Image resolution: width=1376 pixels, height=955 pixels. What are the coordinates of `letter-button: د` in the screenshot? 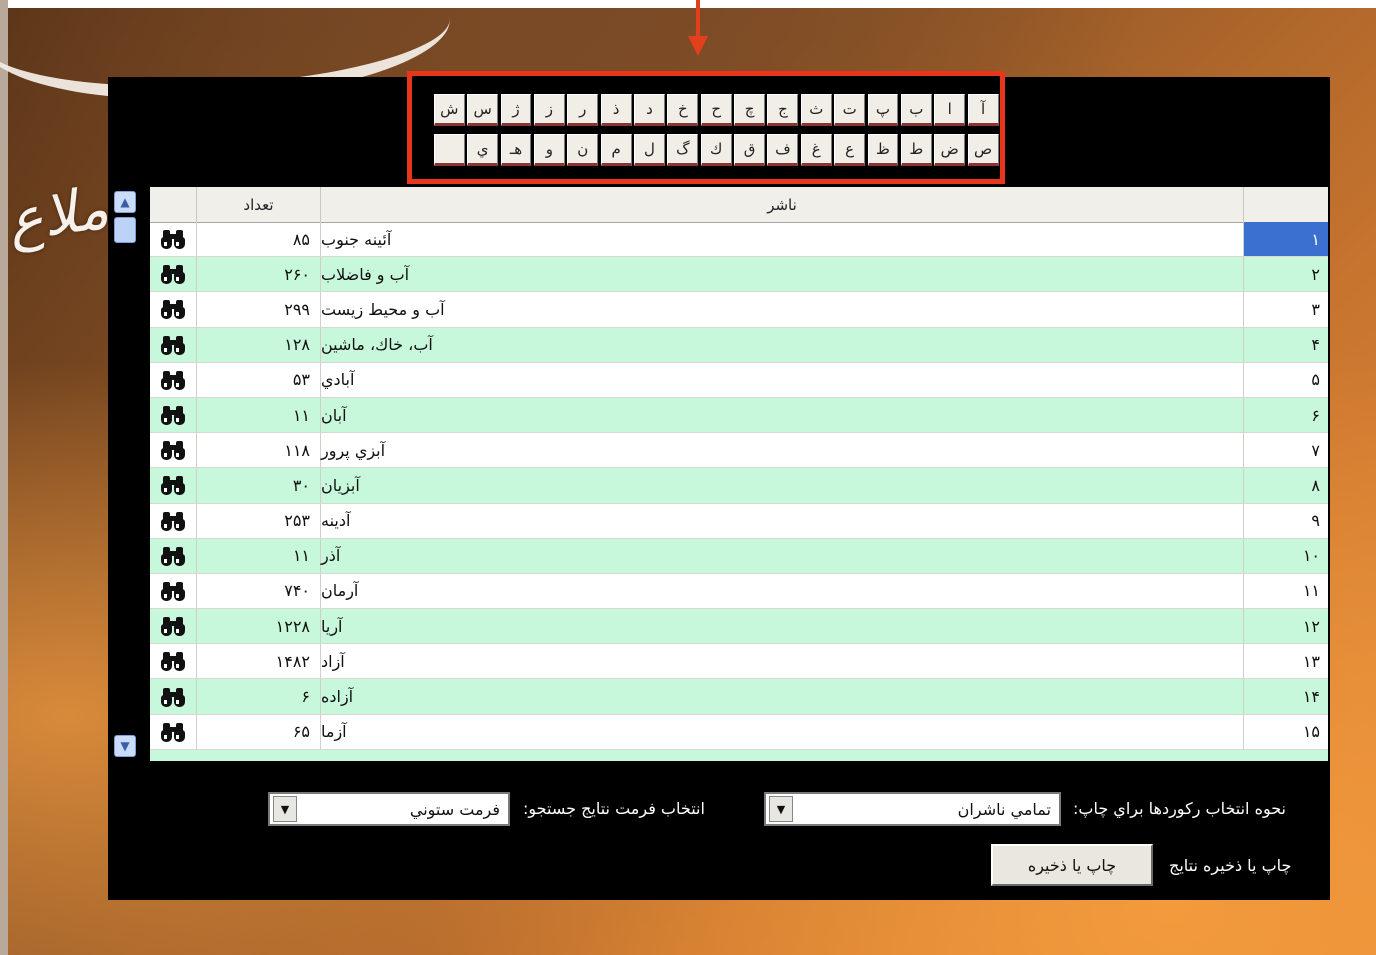 It's located at (649, 110).